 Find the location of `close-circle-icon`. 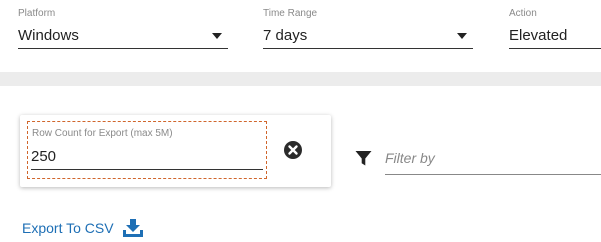

close-circle-icon is located at coordinates (293, 150).